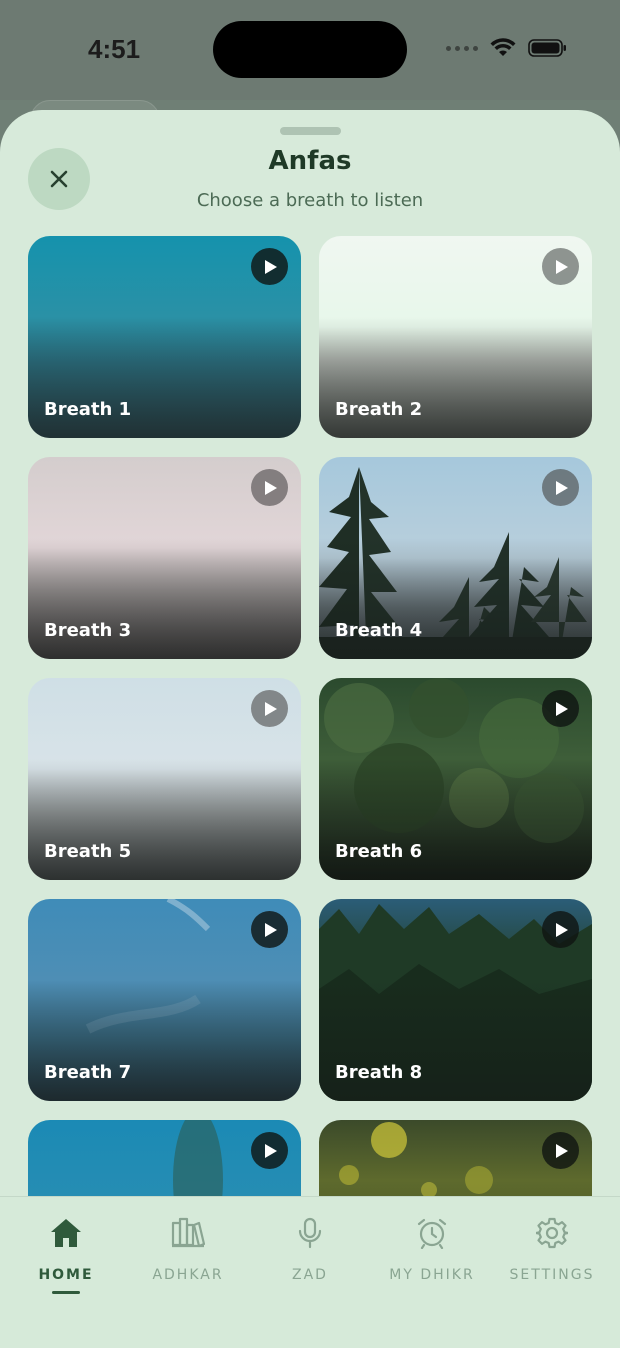  I want to click on home-icon, so click(66, 1233).